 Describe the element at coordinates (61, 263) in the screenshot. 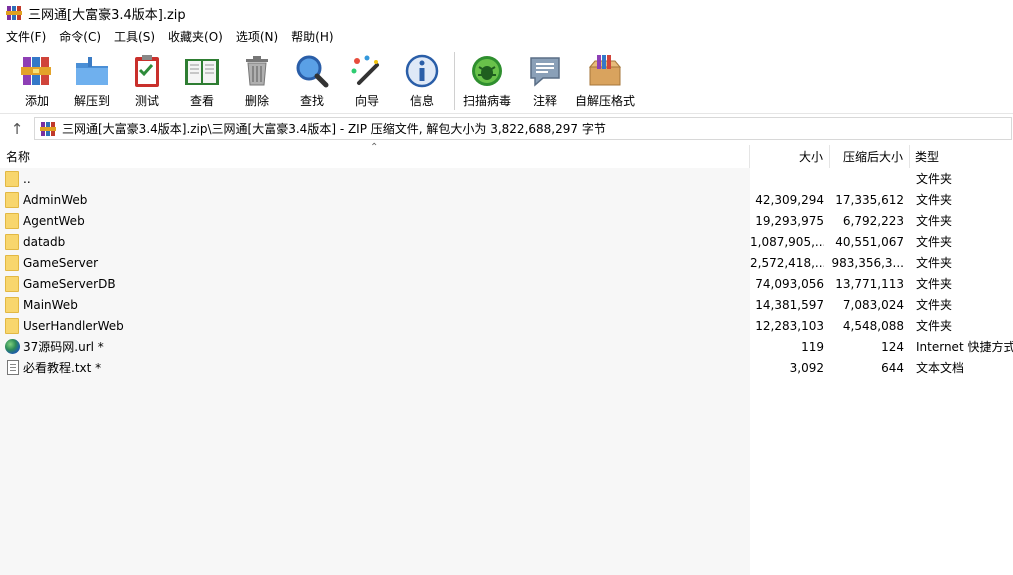

I see `file-name: GameServer` at that location.